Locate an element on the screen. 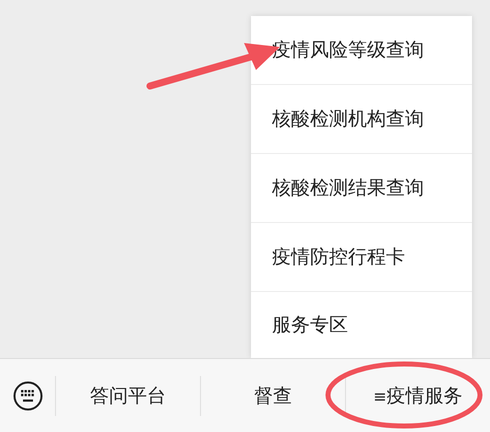 This screenshot has width=490, height=432. menu-tab: 答问平台 is located at coordinates (128, 395).